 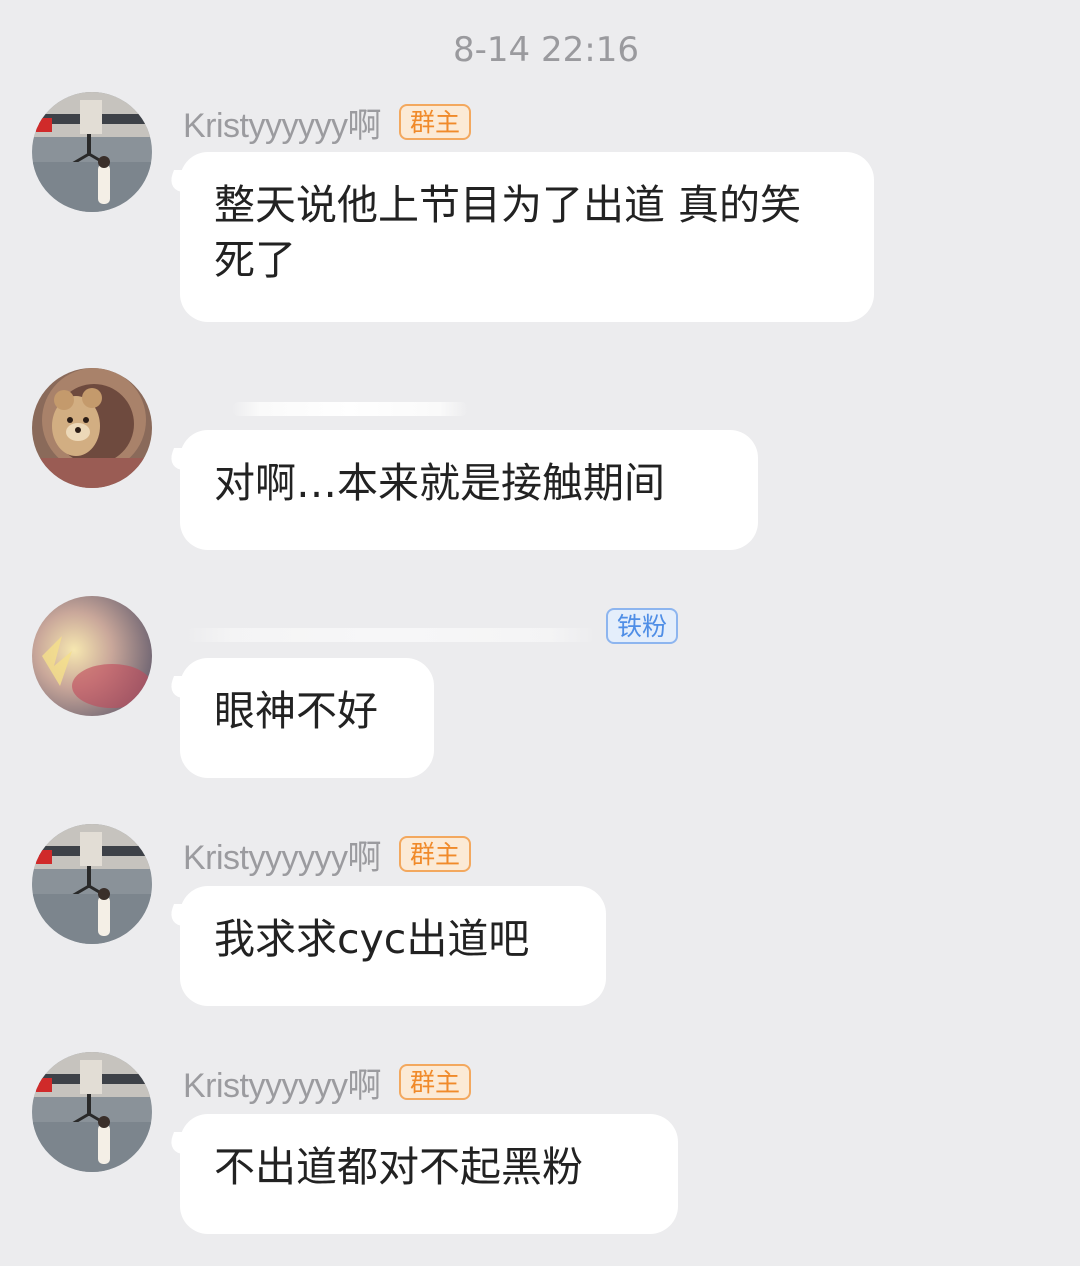 I want to click on message-bubble: 对啊…本来就是接触期间, so click(x=469, y=490).